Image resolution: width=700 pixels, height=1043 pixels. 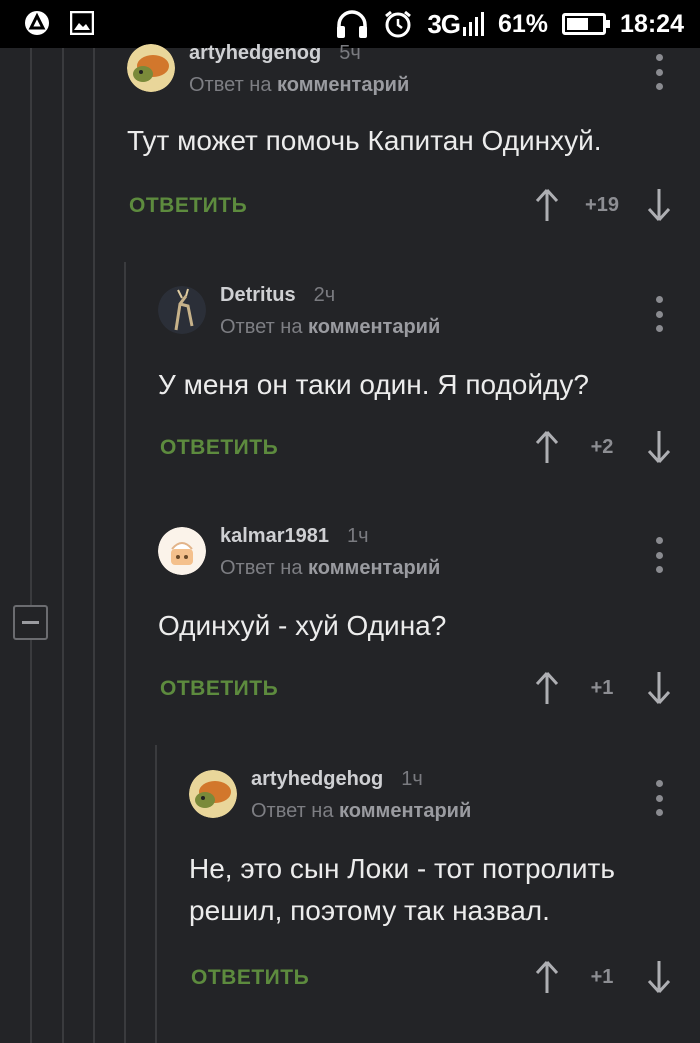 What do you see at coordinates (369, 910) in the screenshot?
I see `comment-text-line: решил, поэтому так назвал.` at bounding box center [369, 910].